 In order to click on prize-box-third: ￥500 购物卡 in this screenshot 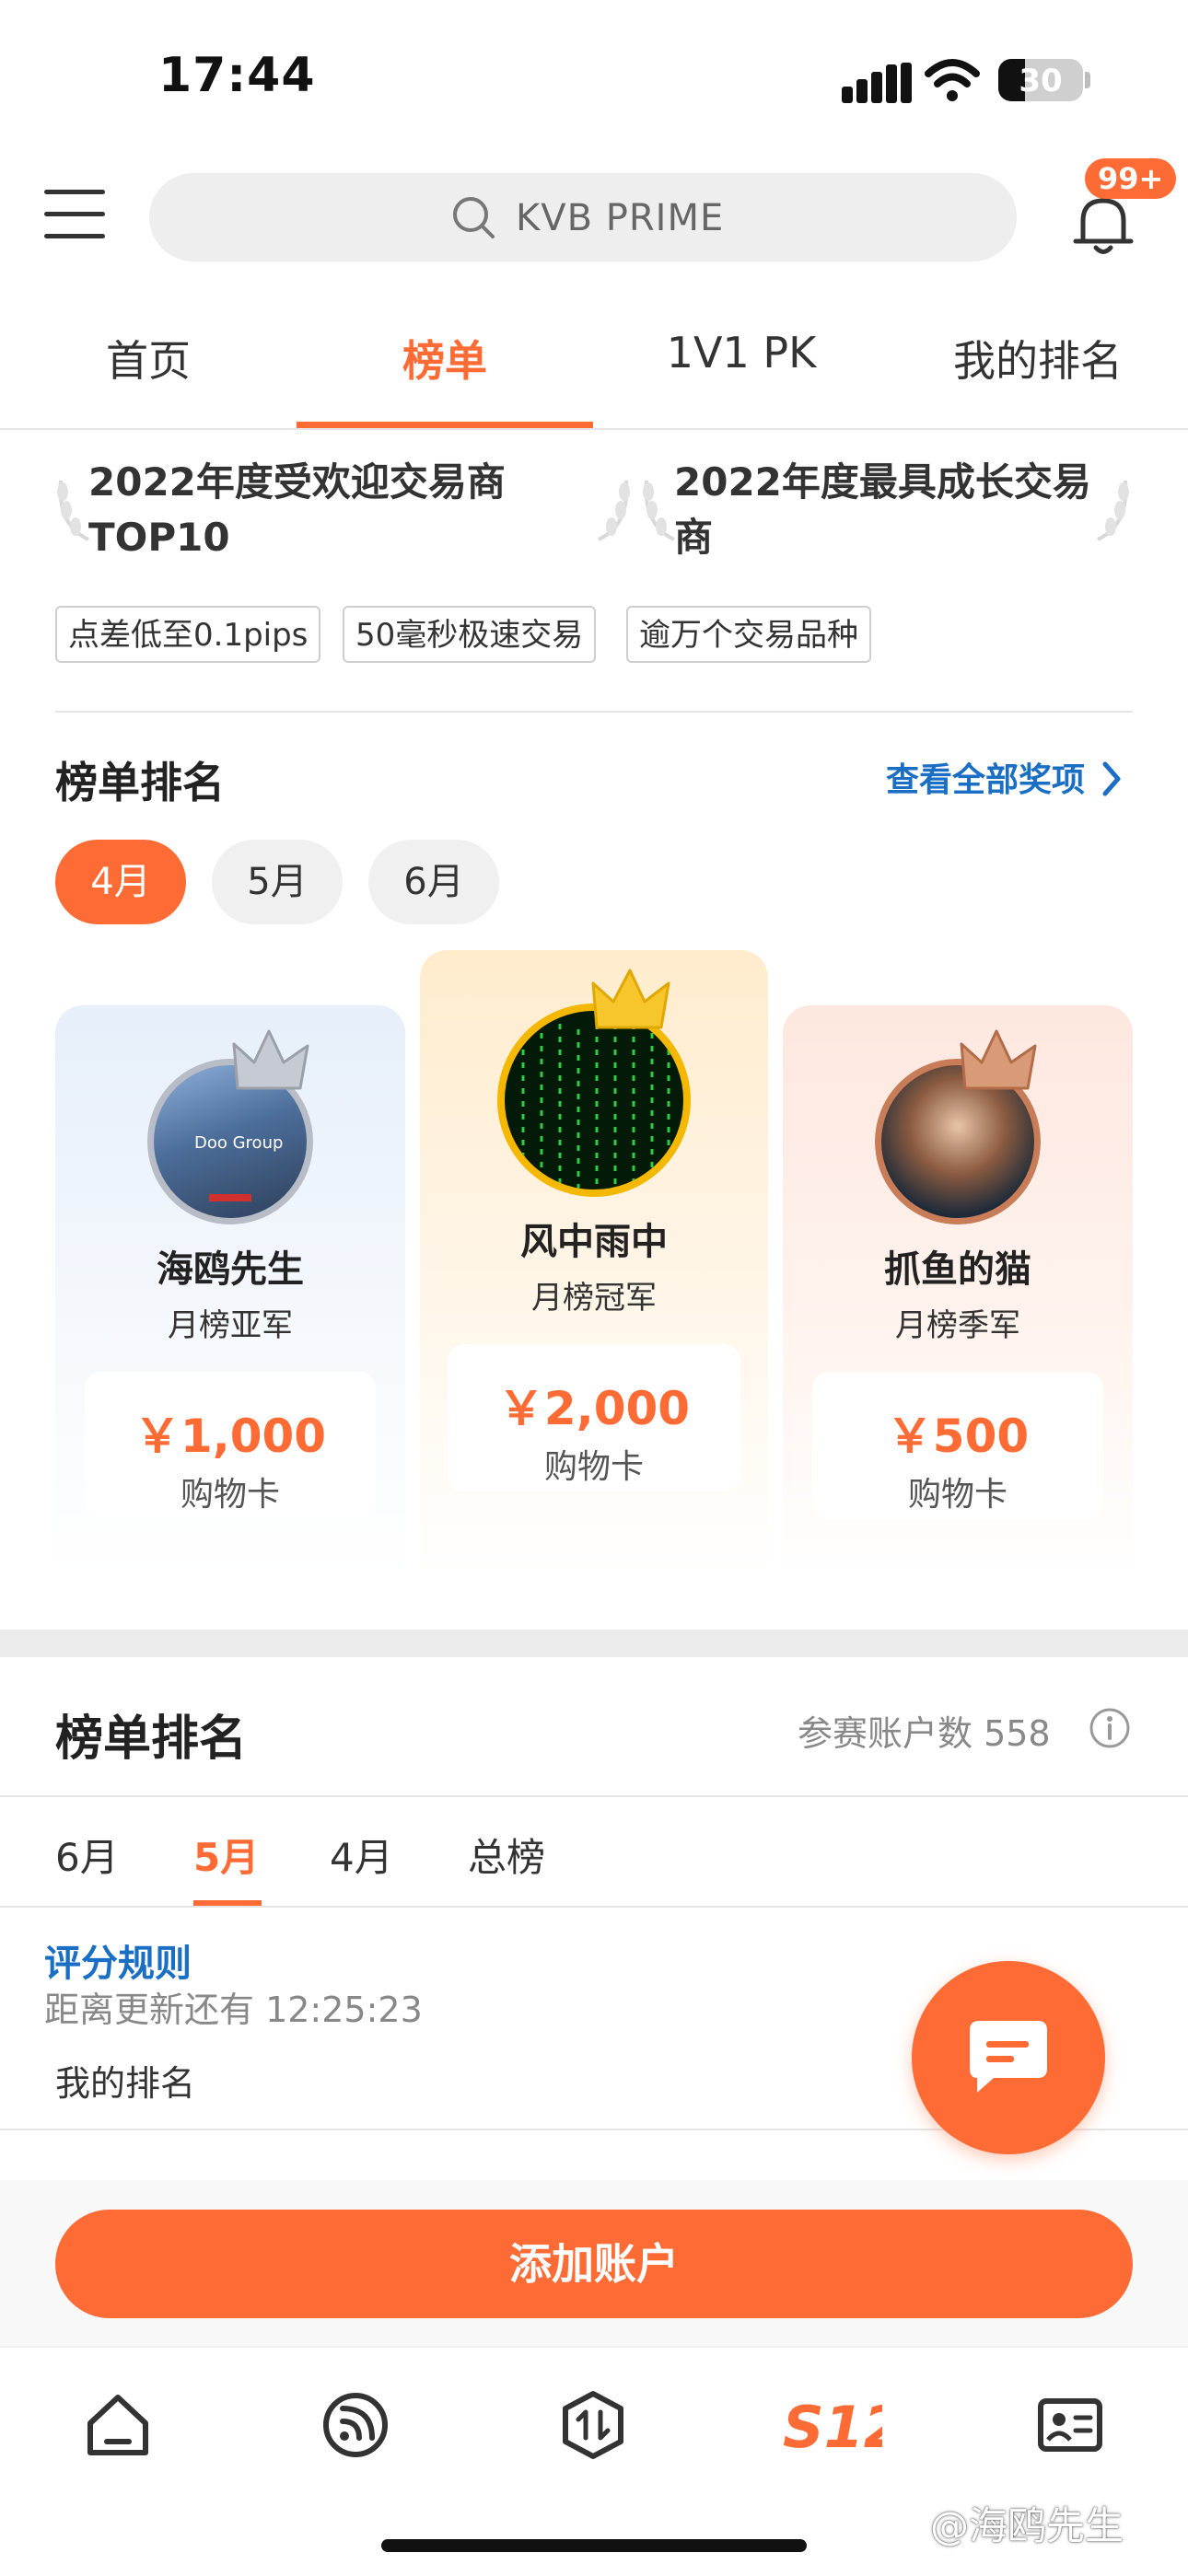, I will do `click(957, 1445)`.